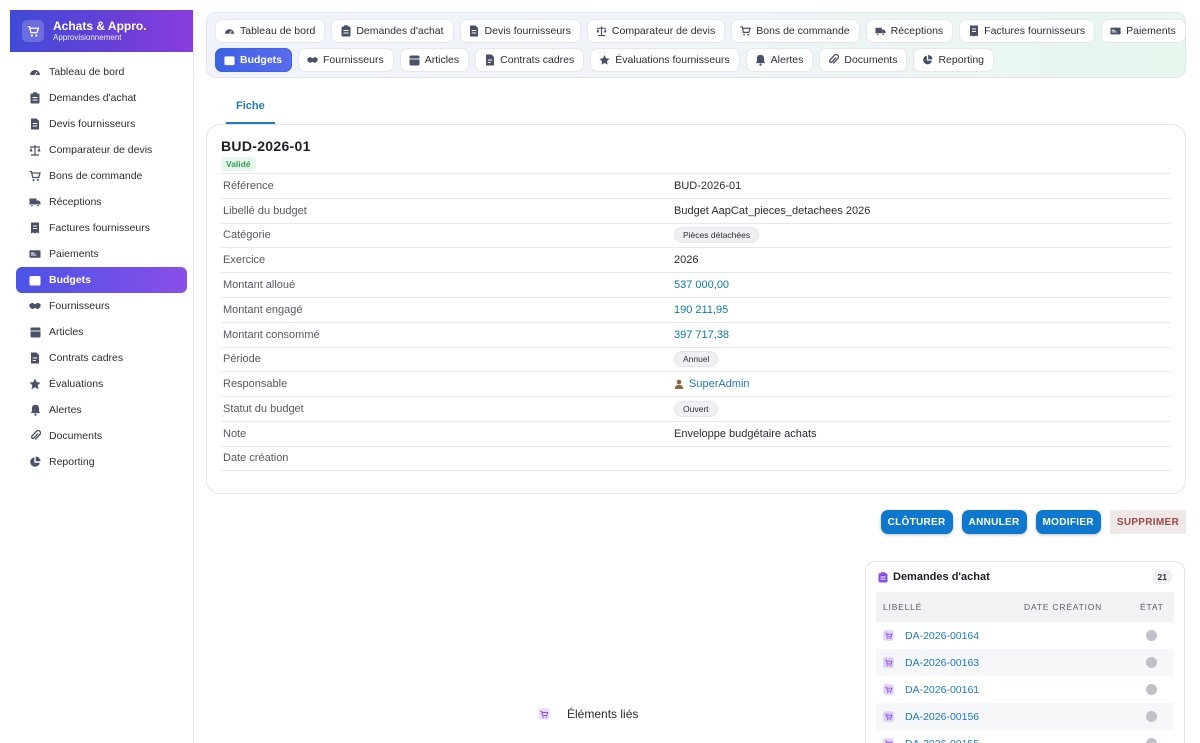 This screenshot has height=743, width=1200. What do you see at coordinates (942, 636) in the screenshot?
I see `purchase-request-link: DA-2026-00164` at bounding box center [942, 636].